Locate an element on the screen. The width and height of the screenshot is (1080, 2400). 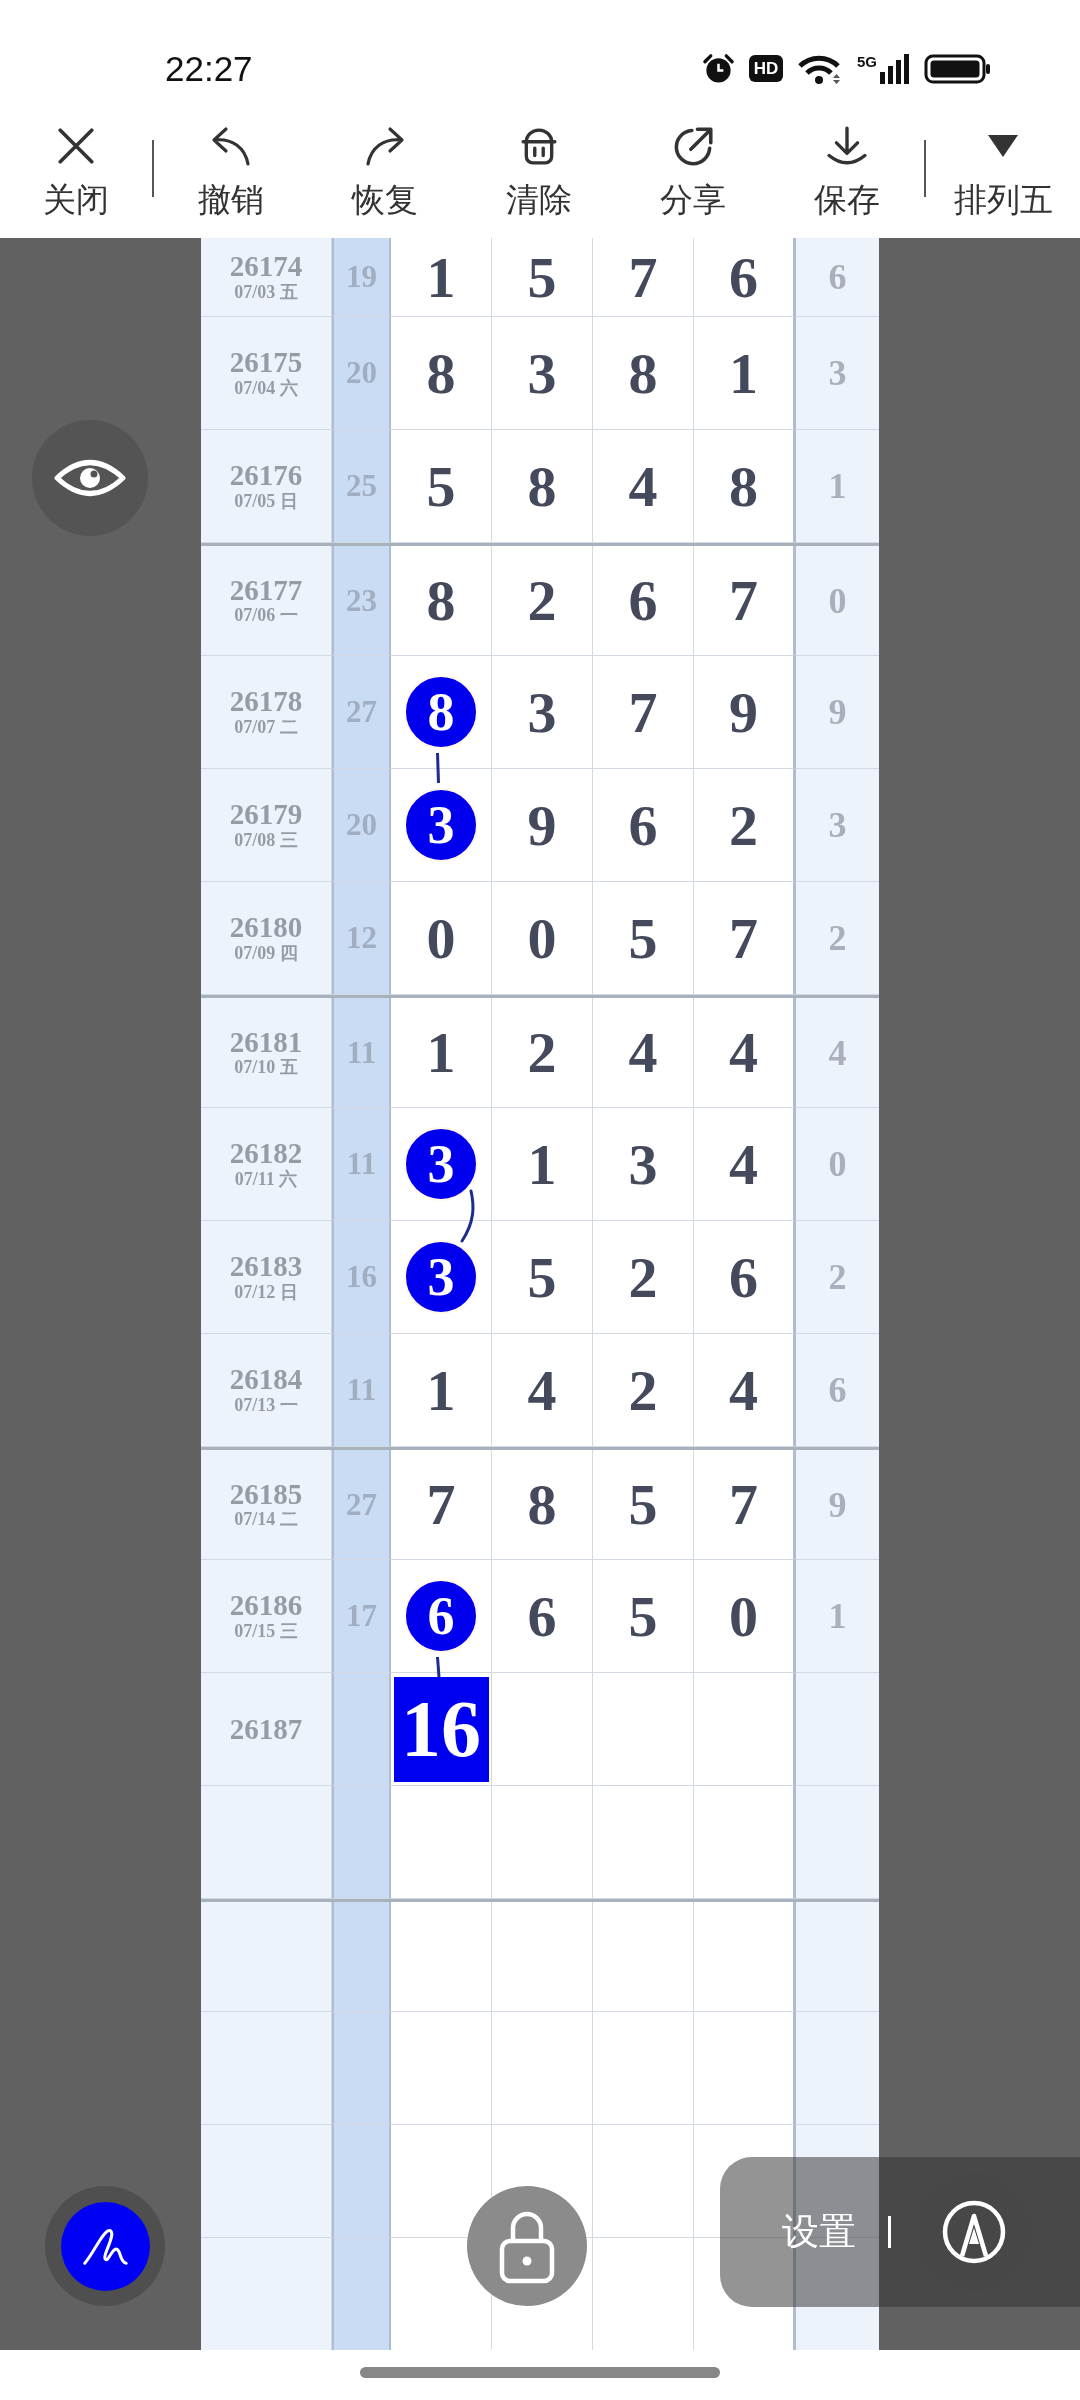
draw-date: 07/09 四 is located at coordinates (266, 953).